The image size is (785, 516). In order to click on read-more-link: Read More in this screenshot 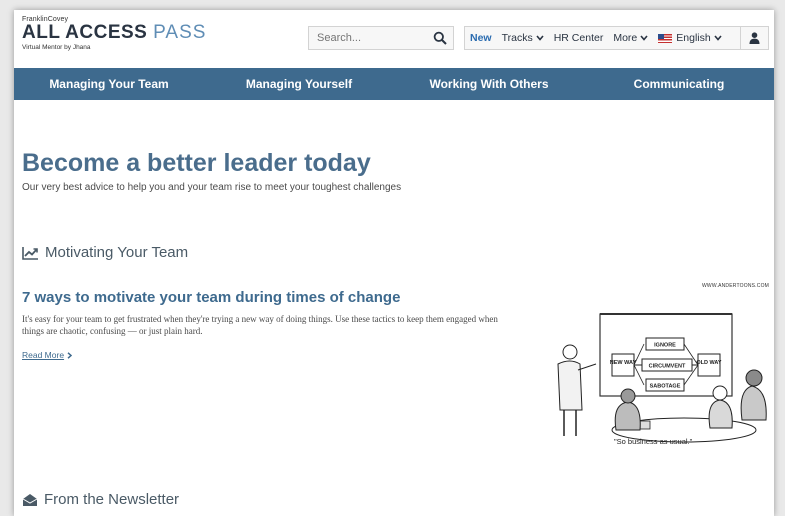, I will do `click(47, 355)`.